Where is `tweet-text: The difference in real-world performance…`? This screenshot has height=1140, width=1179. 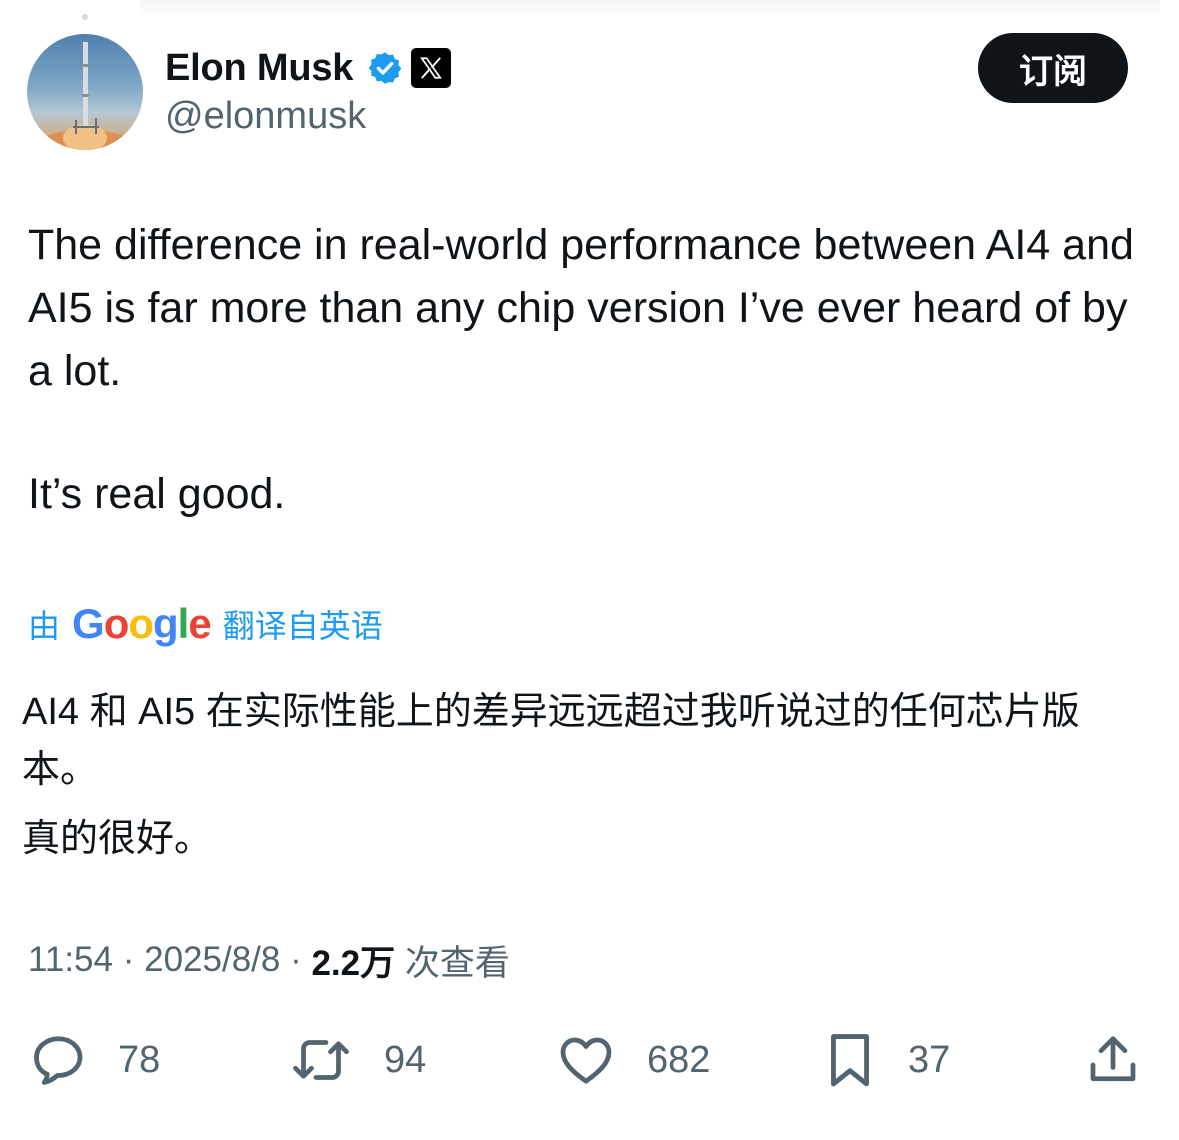
tweet-text: The difference in real-world performance… is located at coordinates (581, 308).